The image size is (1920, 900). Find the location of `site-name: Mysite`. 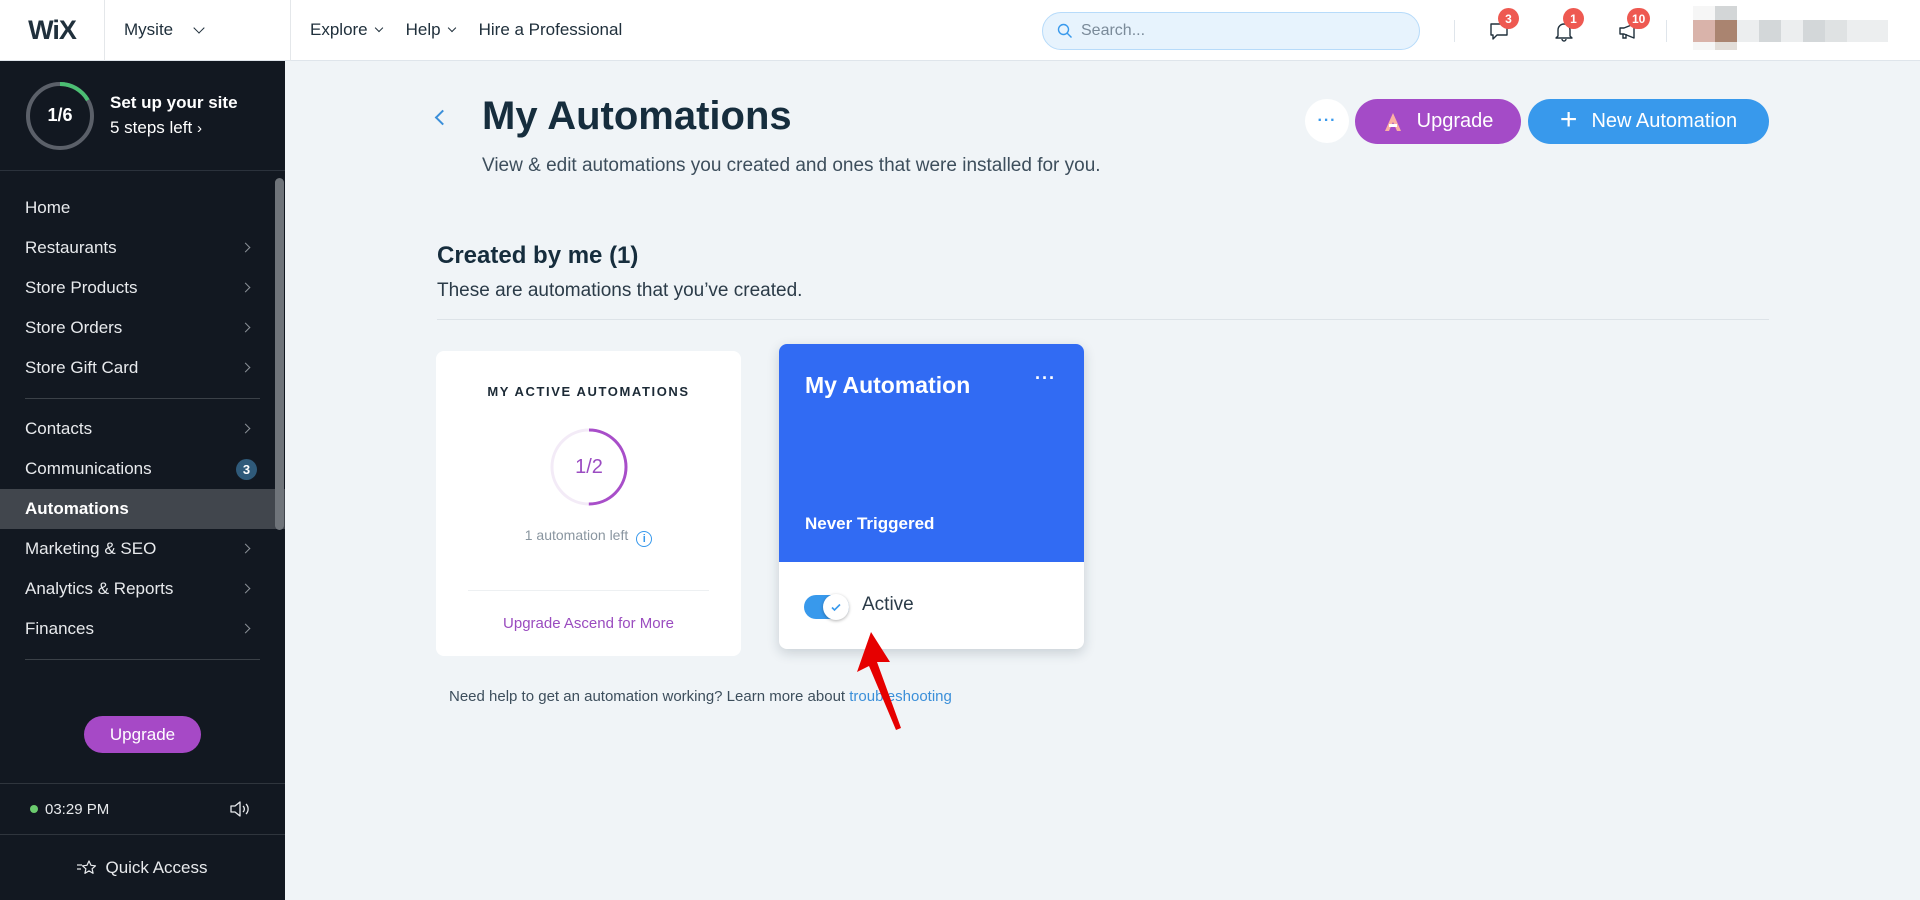

site-name: Mysite is located at coordinates (149, 29).